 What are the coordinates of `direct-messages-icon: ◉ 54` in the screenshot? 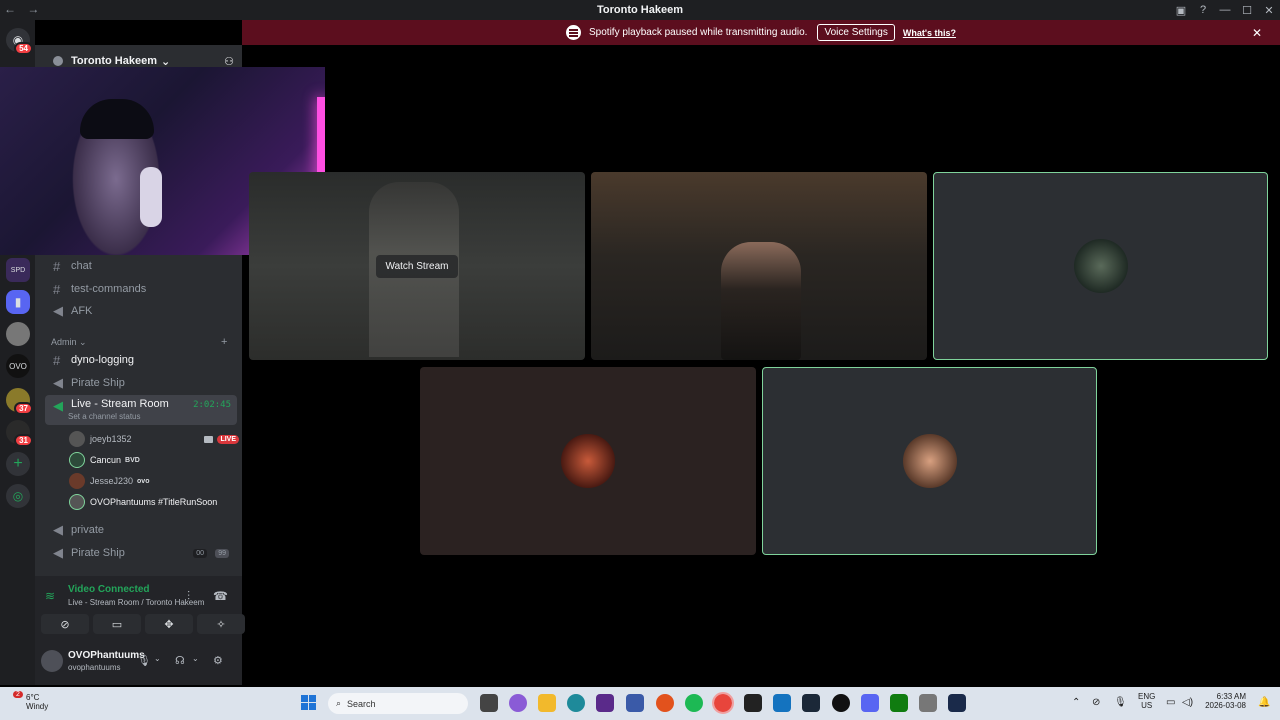 It's located at (19, 41).